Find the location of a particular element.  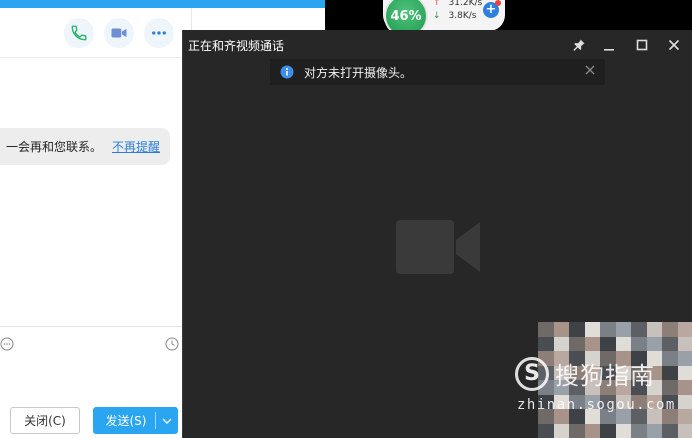

send-button: 发送(S) is located at coordinates (135, 420).